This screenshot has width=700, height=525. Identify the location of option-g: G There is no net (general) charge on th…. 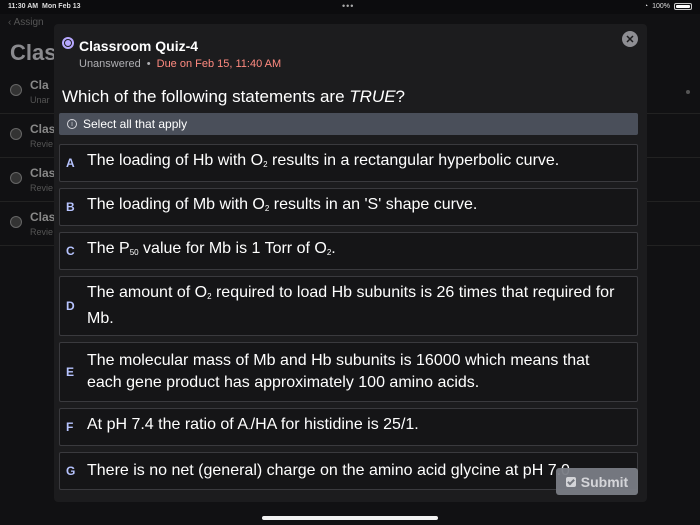
(348, 471).